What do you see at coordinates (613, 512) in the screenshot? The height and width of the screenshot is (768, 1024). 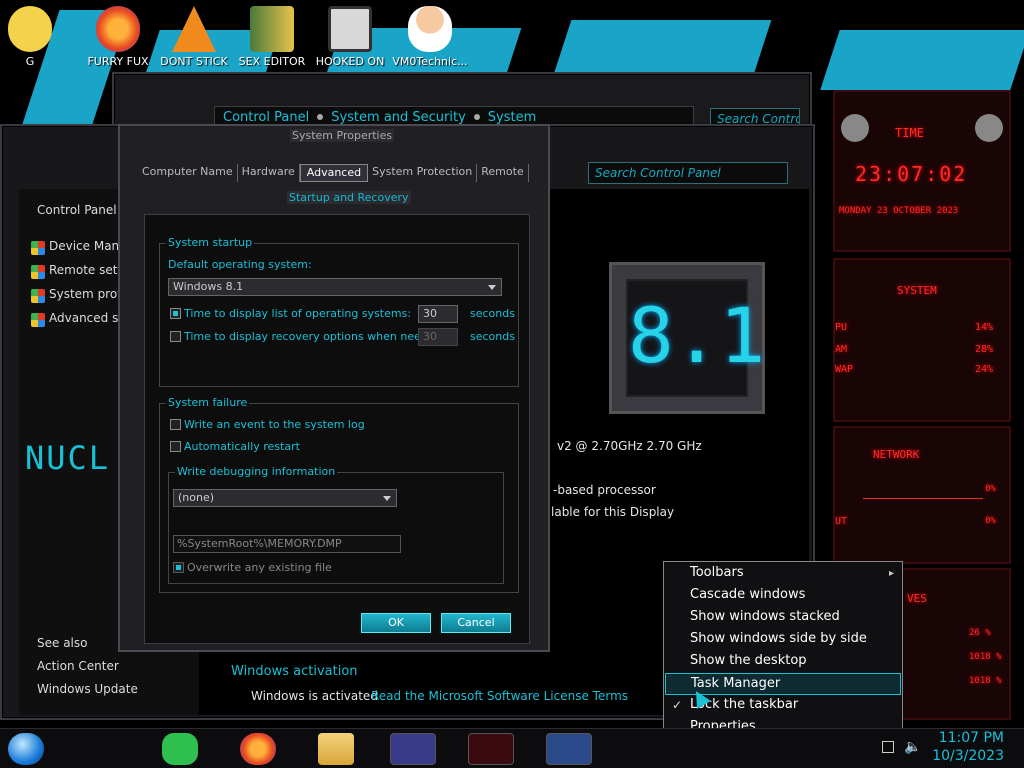 I see `pen-touch-value: lable for this Display` at bounding box center [613, 512].